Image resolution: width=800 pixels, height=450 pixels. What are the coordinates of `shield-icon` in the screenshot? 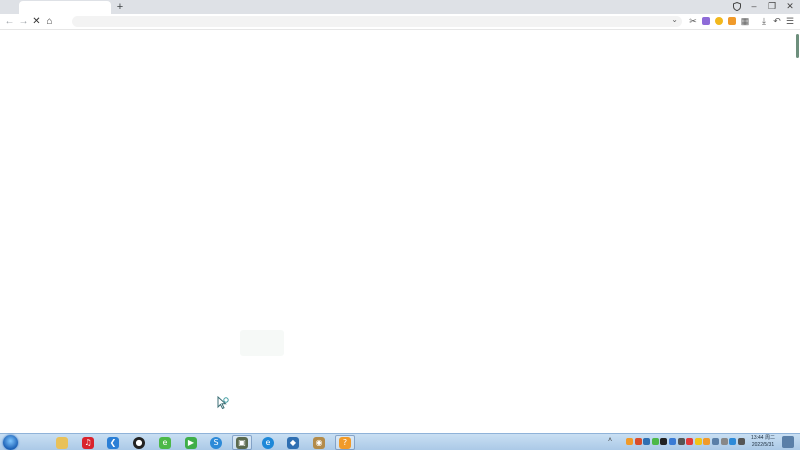 It's located at (737, 7).